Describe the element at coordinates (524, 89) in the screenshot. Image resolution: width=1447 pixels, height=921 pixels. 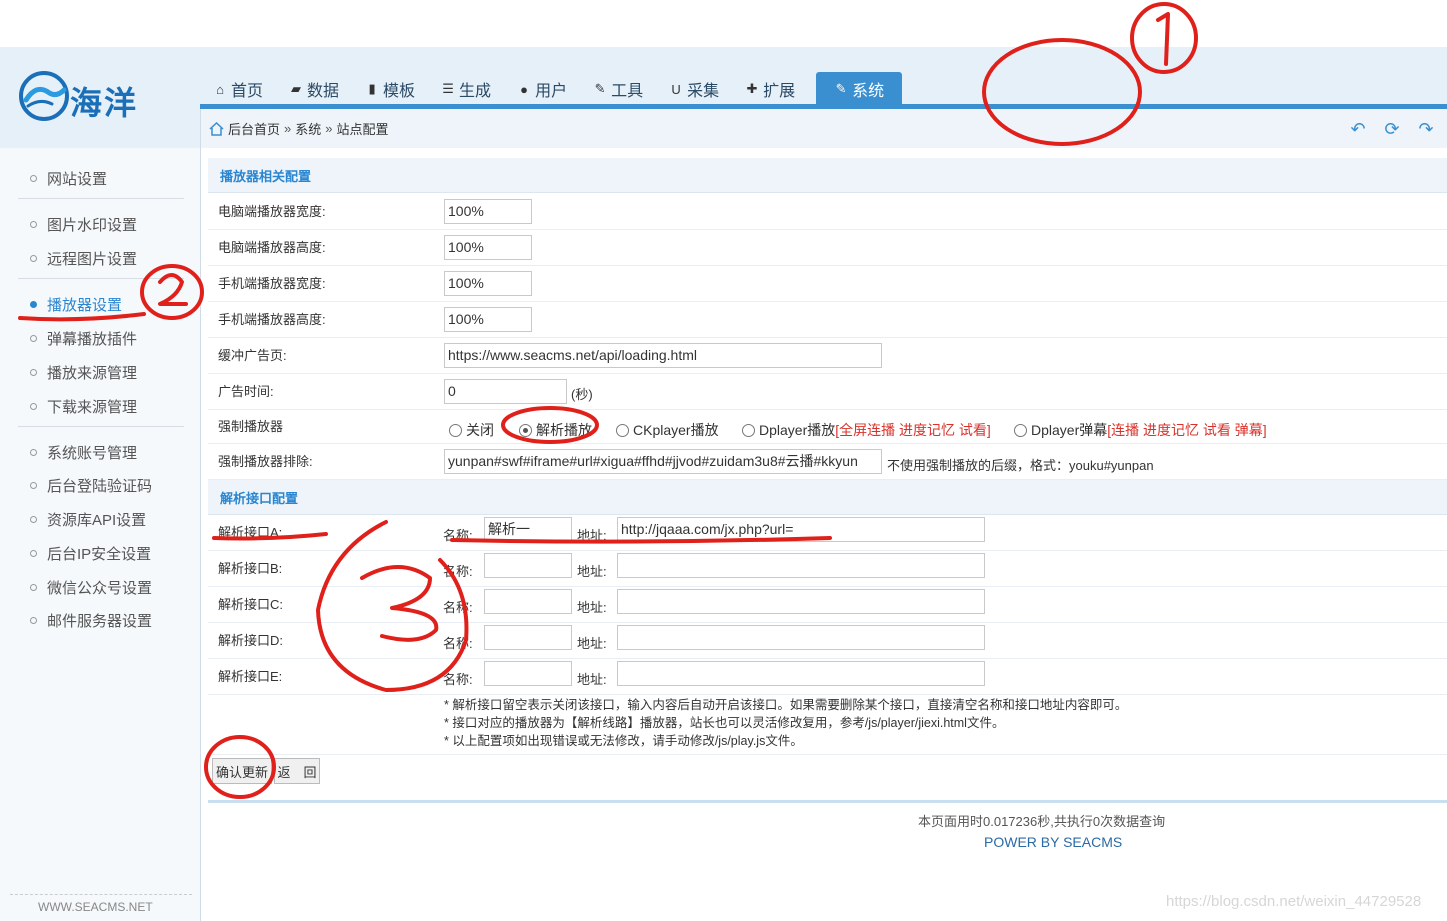
I see `user-icon: ●` at that location.